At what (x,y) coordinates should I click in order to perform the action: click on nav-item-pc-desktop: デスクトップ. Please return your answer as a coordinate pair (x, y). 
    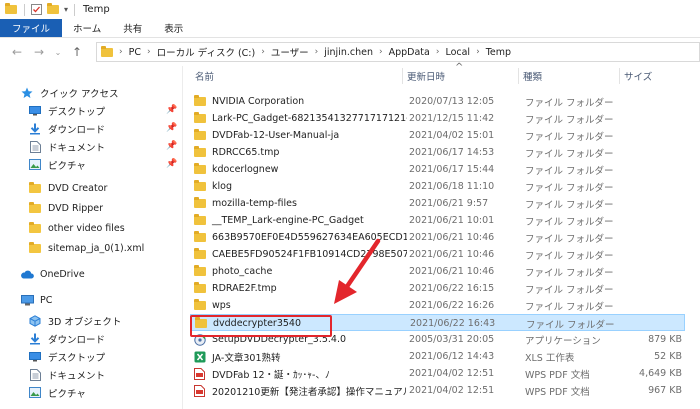
    Looking at the image, I should click on (66, 356).